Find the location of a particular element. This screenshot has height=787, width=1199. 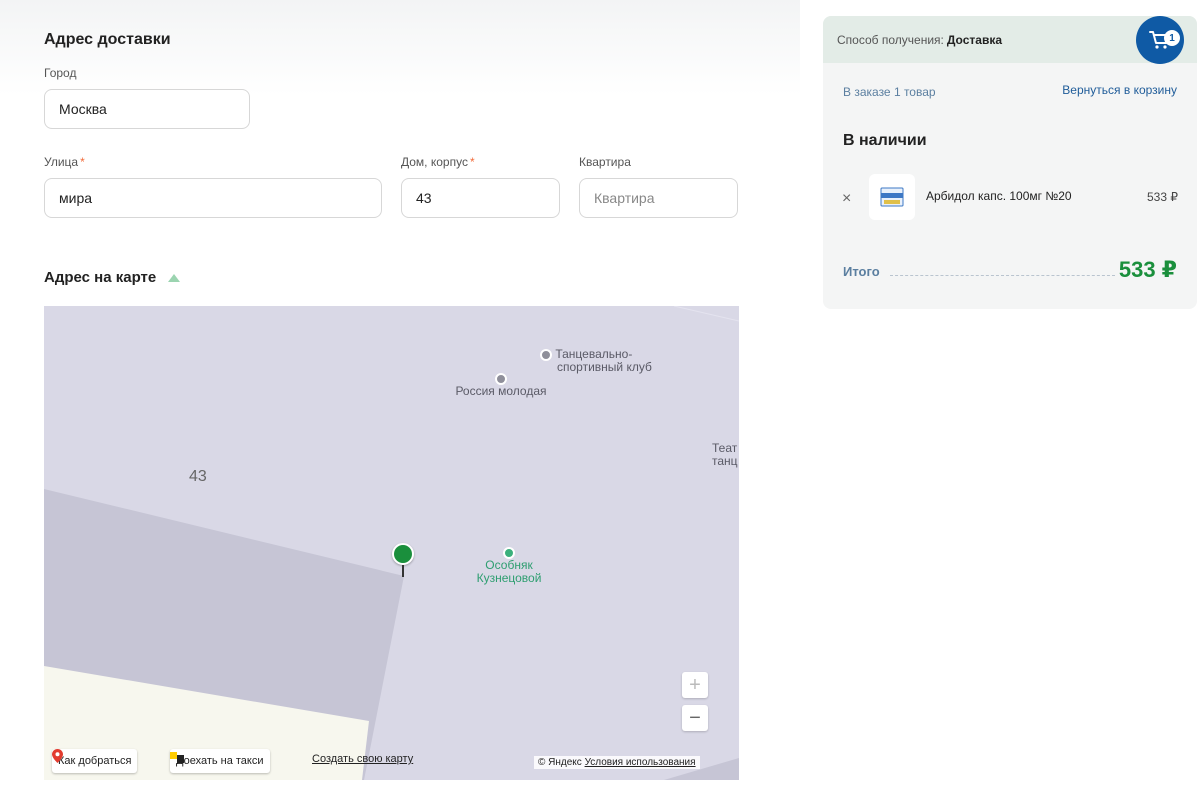

house-label-text: Дом, корпус is located at coordinates (434, 162).